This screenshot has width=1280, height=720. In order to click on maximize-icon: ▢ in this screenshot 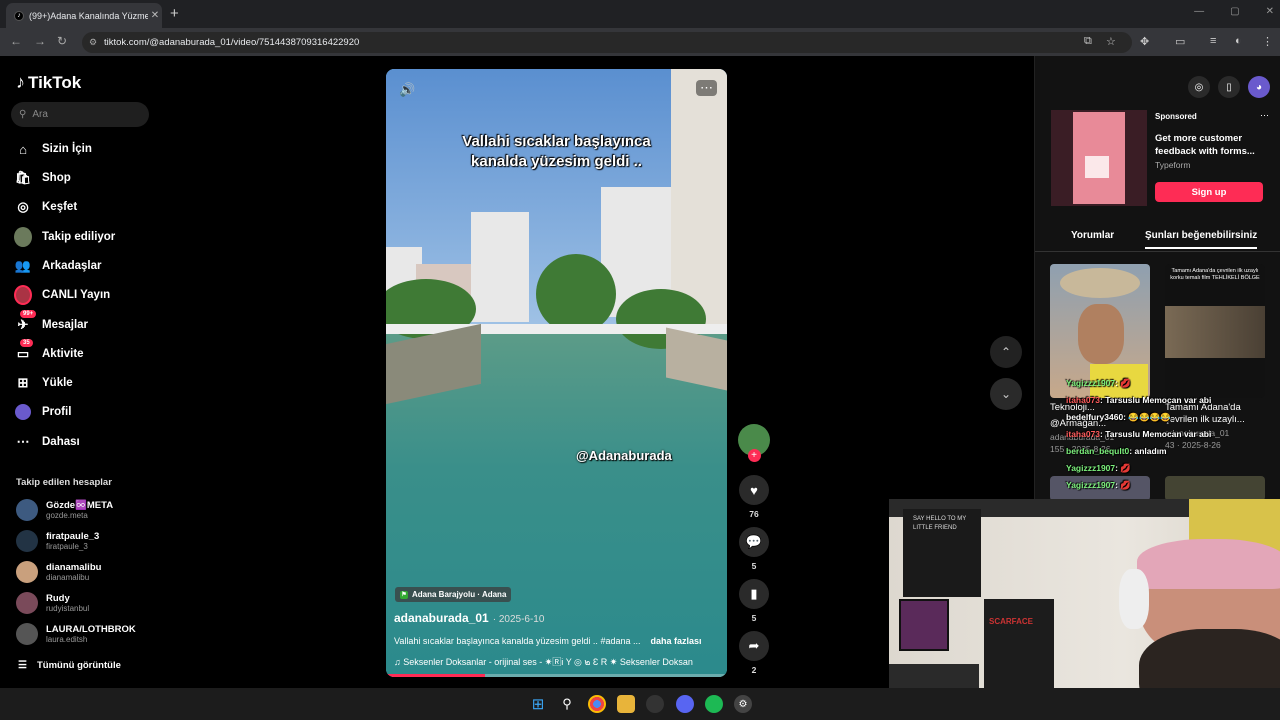, I will do `click(1234, 11)`.